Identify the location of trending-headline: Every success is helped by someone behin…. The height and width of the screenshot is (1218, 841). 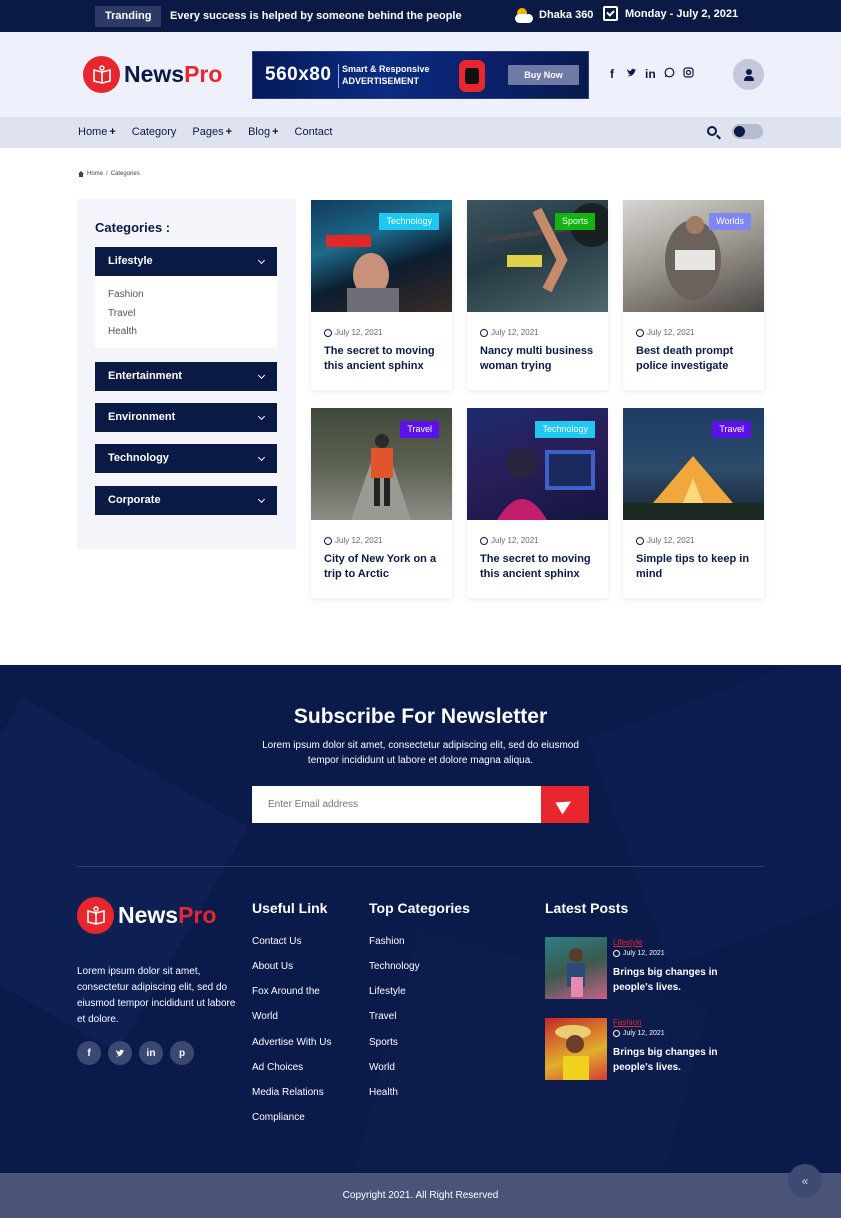
(316, 16).